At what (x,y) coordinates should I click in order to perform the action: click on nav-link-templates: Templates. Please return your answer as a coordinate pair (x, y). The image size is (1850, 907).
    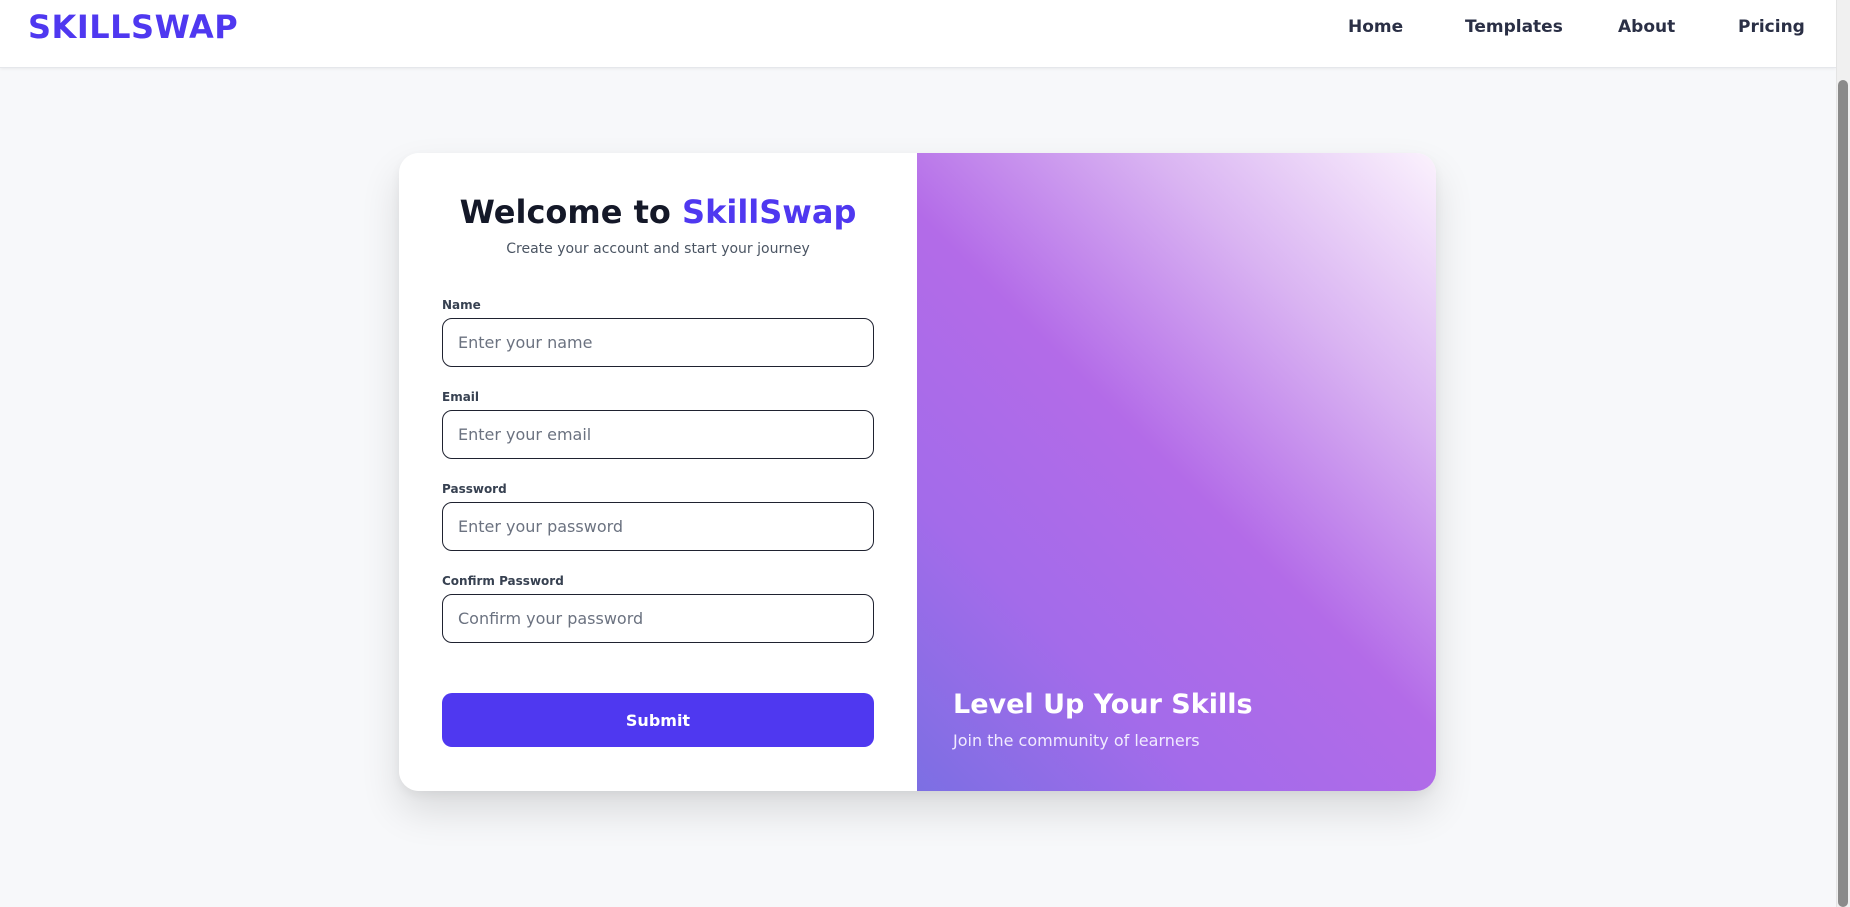
    Looking at the image, I should click on (1514, 27).